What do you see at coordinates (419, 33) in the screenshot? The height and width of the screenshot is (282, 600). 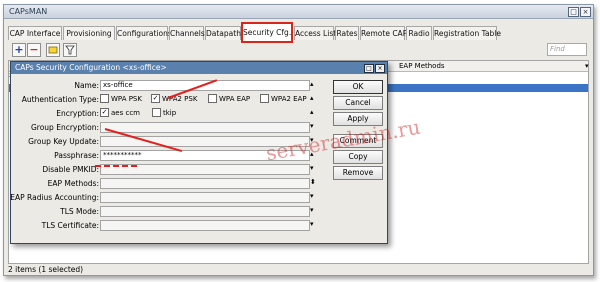 I see `tab-radio: Radio` at bounding box center [419, 33].